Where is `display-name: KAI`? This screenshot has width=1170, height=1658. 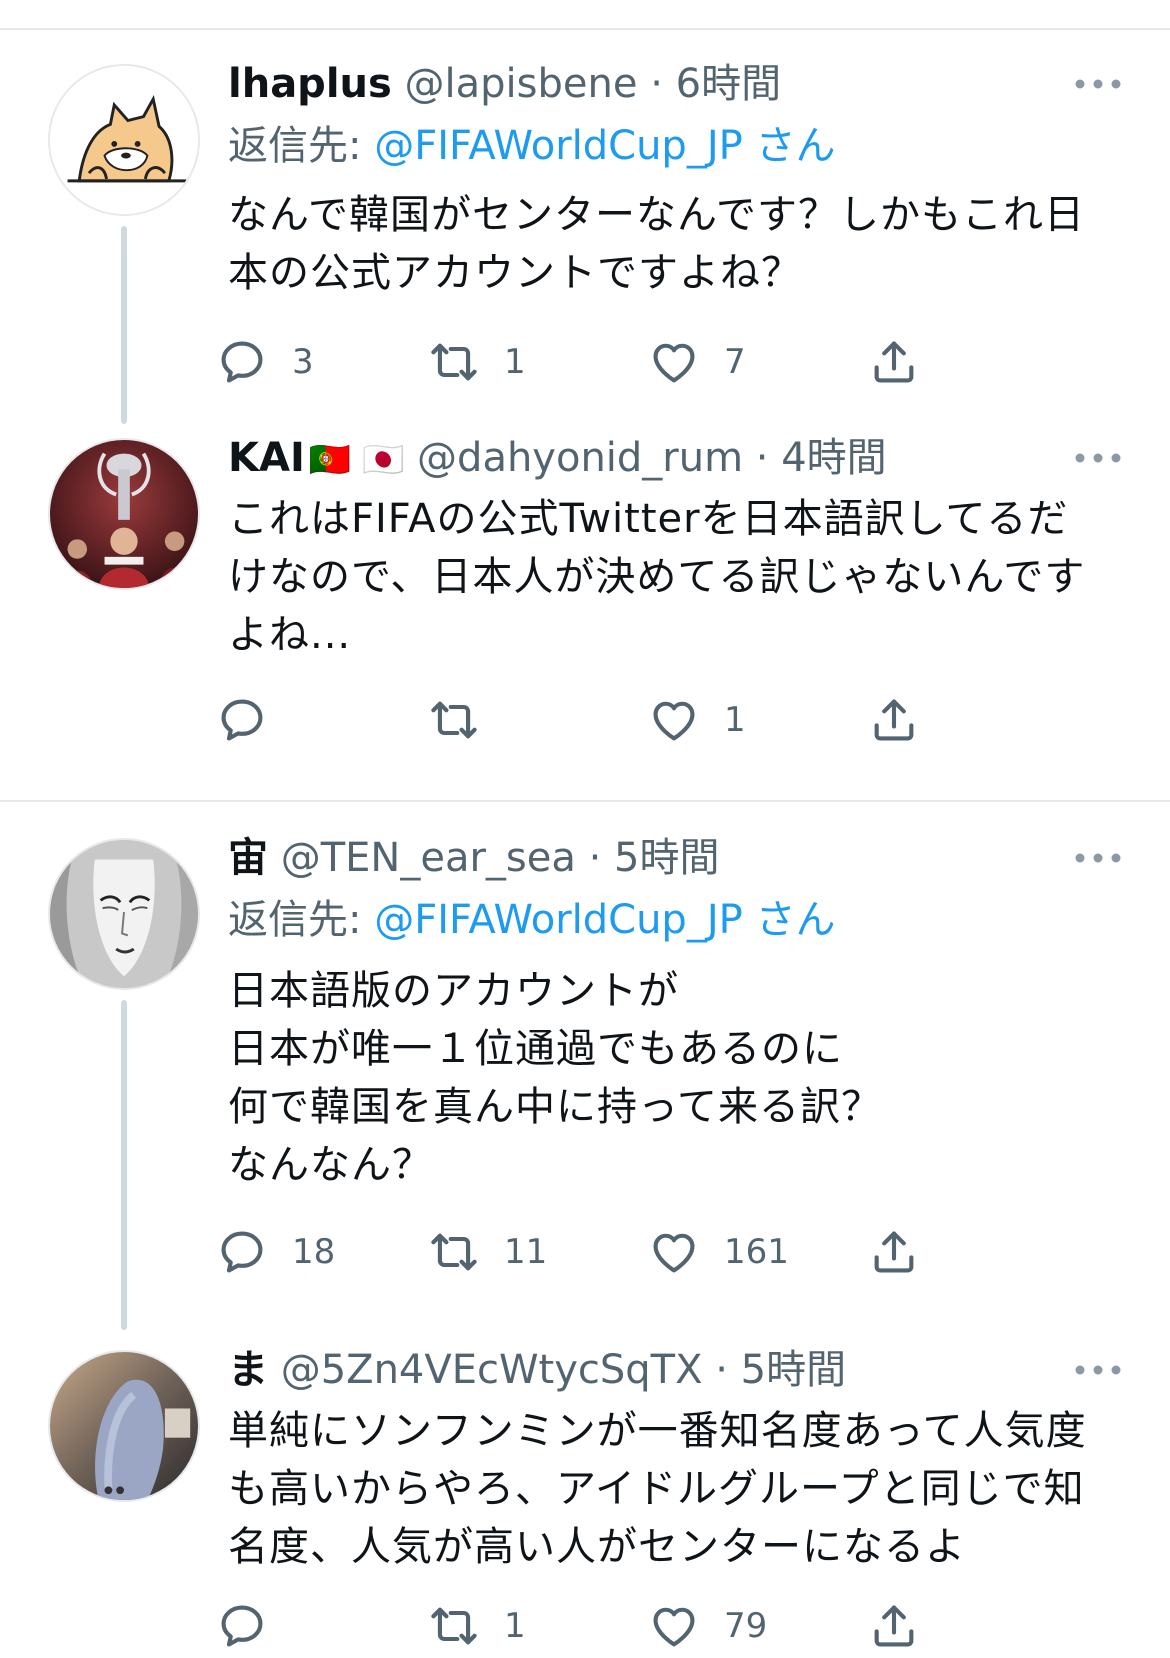 display-name: KAI is located at coordinates (266, 458).